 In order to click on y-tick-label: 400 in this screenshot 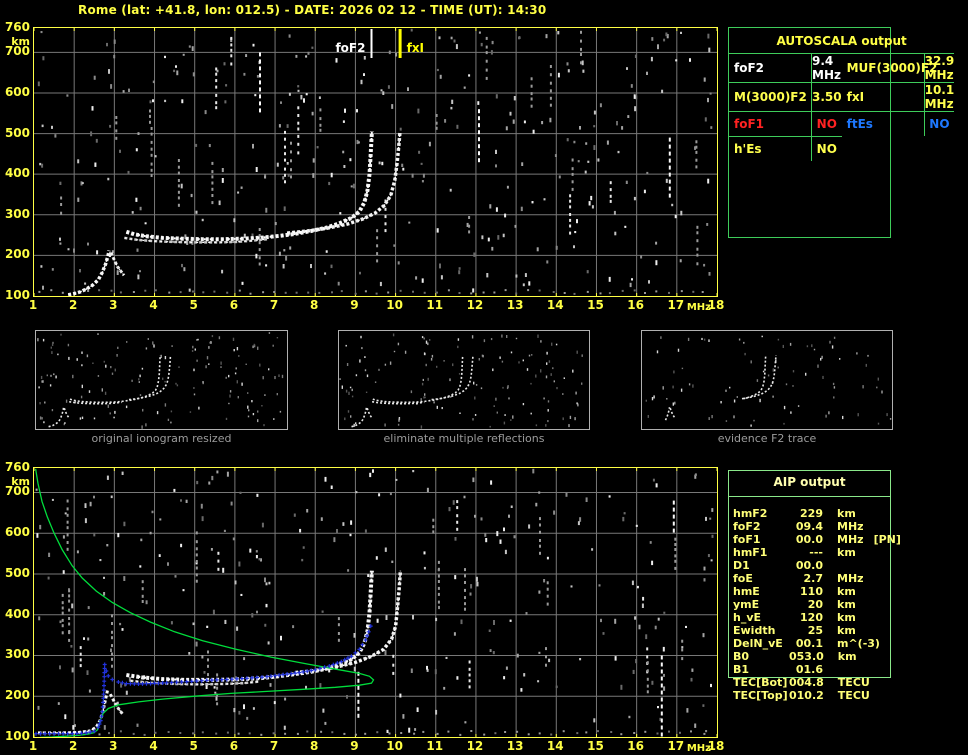, I will do `click(17, 173)`.